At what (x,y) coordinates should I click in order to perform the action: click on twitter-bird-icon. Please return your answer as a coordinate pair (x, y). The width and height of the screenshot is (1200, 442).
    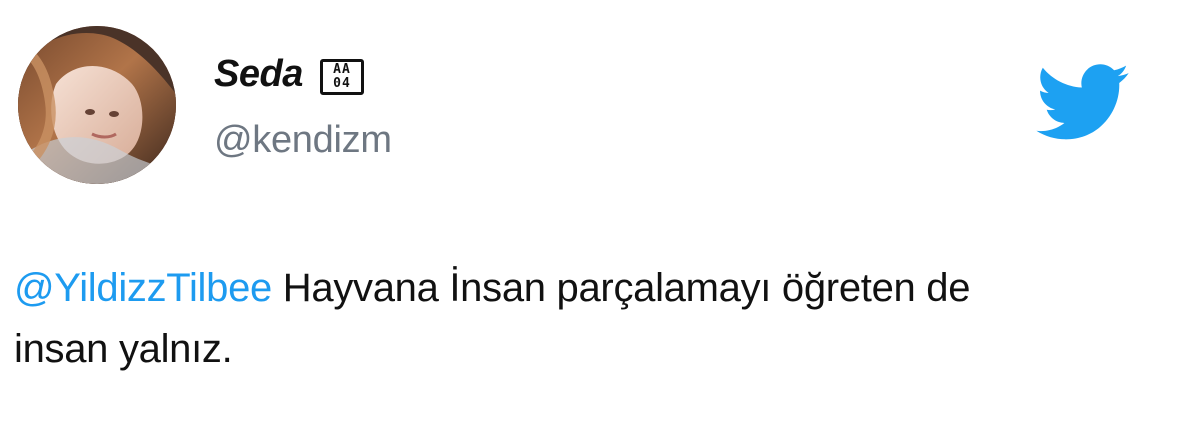
    Looking at the image, I should click on (1082, 102).